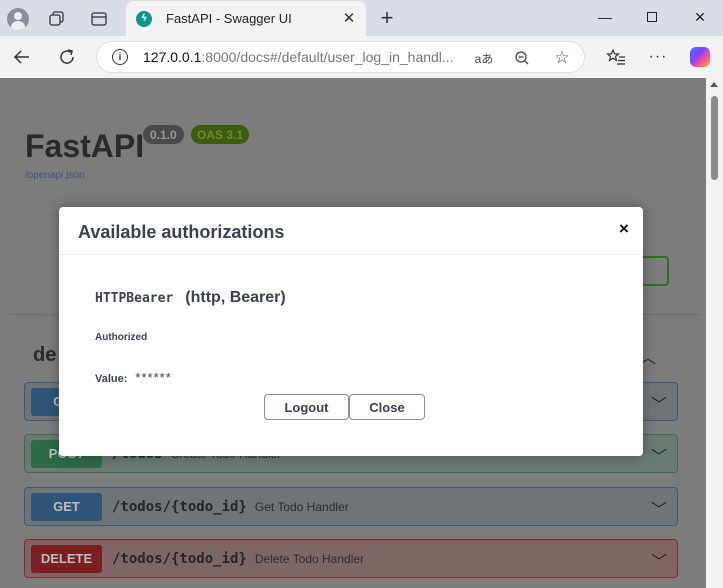  I want to click on browser-tab-active: ϟ FastAPI - Swagger UI ✕, so click(246, 18).